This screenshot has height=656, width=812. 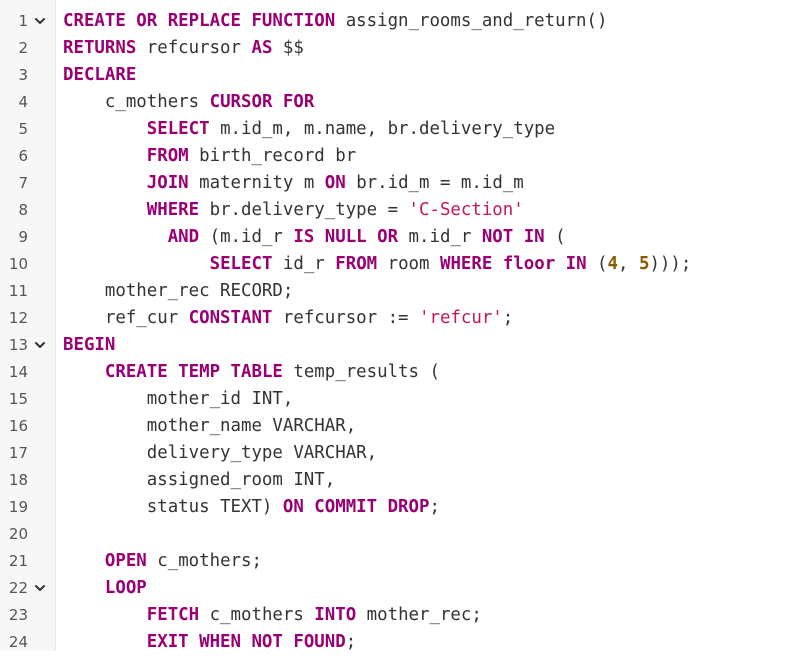 What do you see at coordinates (18, 264) in the screenshot?
I see `line-number: 10` at bounding box center [18, 264].